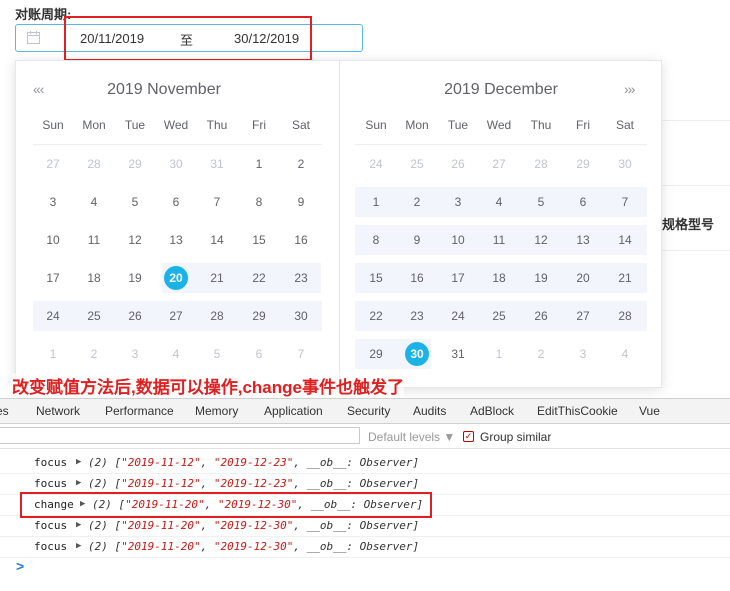 This screenshot has height=591, width=730. What do you see at coordinates (20, 566) in the screenshot?
I see `console-prompt-icon: >` at bounding box center [20, 566].